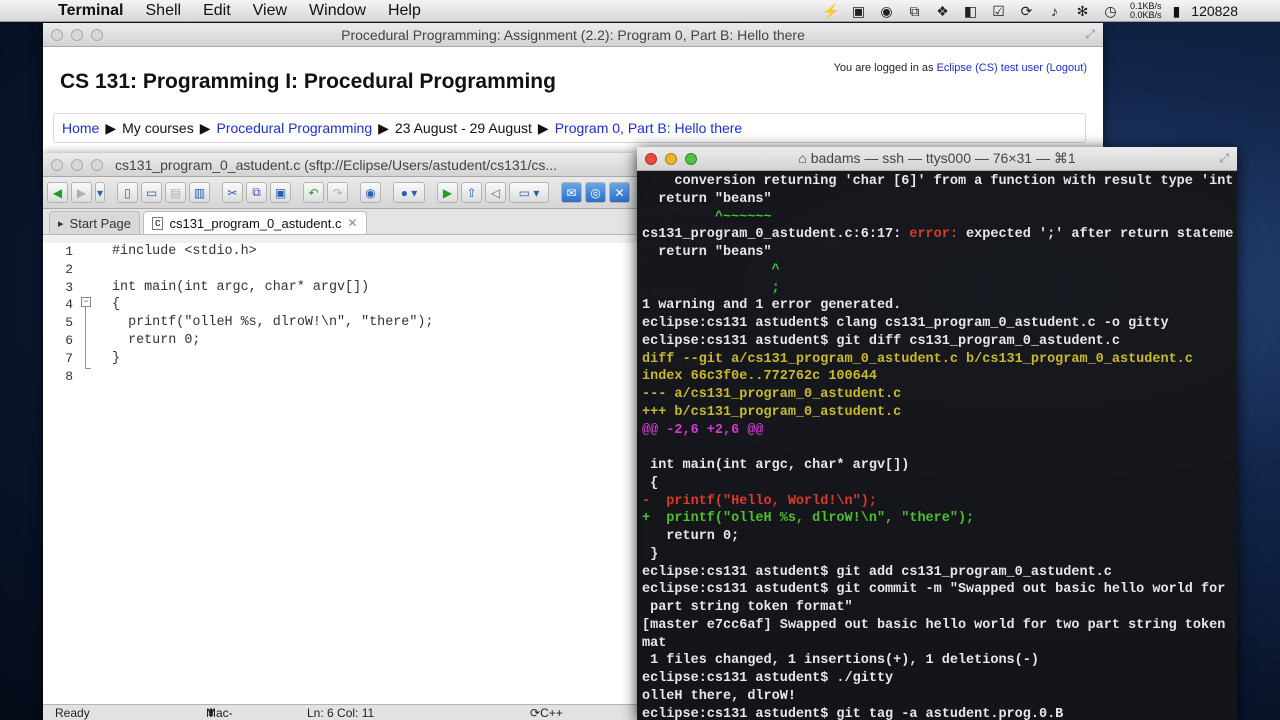 The width and height of the screenshot is (1280, 720). Describe the element at coordinates (256, 192) in the screenshot. I see `copy-icon: ⧉` at that location.